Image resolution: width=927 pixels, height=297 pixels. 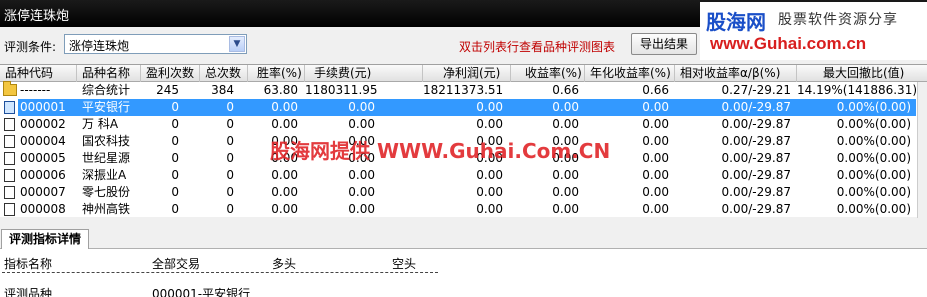 I want to click on cell-code: 000004, so click(x=43, y=141).